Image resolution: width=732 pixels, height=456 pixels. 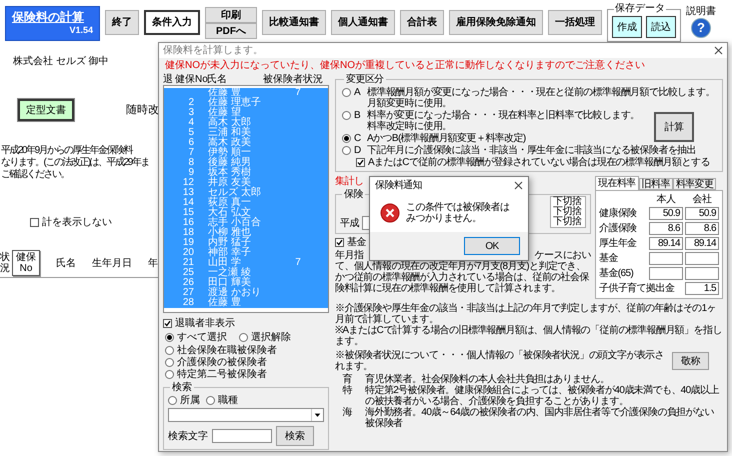 I want to click on row-name: 佐藤 望, so click(x=224, y=112).